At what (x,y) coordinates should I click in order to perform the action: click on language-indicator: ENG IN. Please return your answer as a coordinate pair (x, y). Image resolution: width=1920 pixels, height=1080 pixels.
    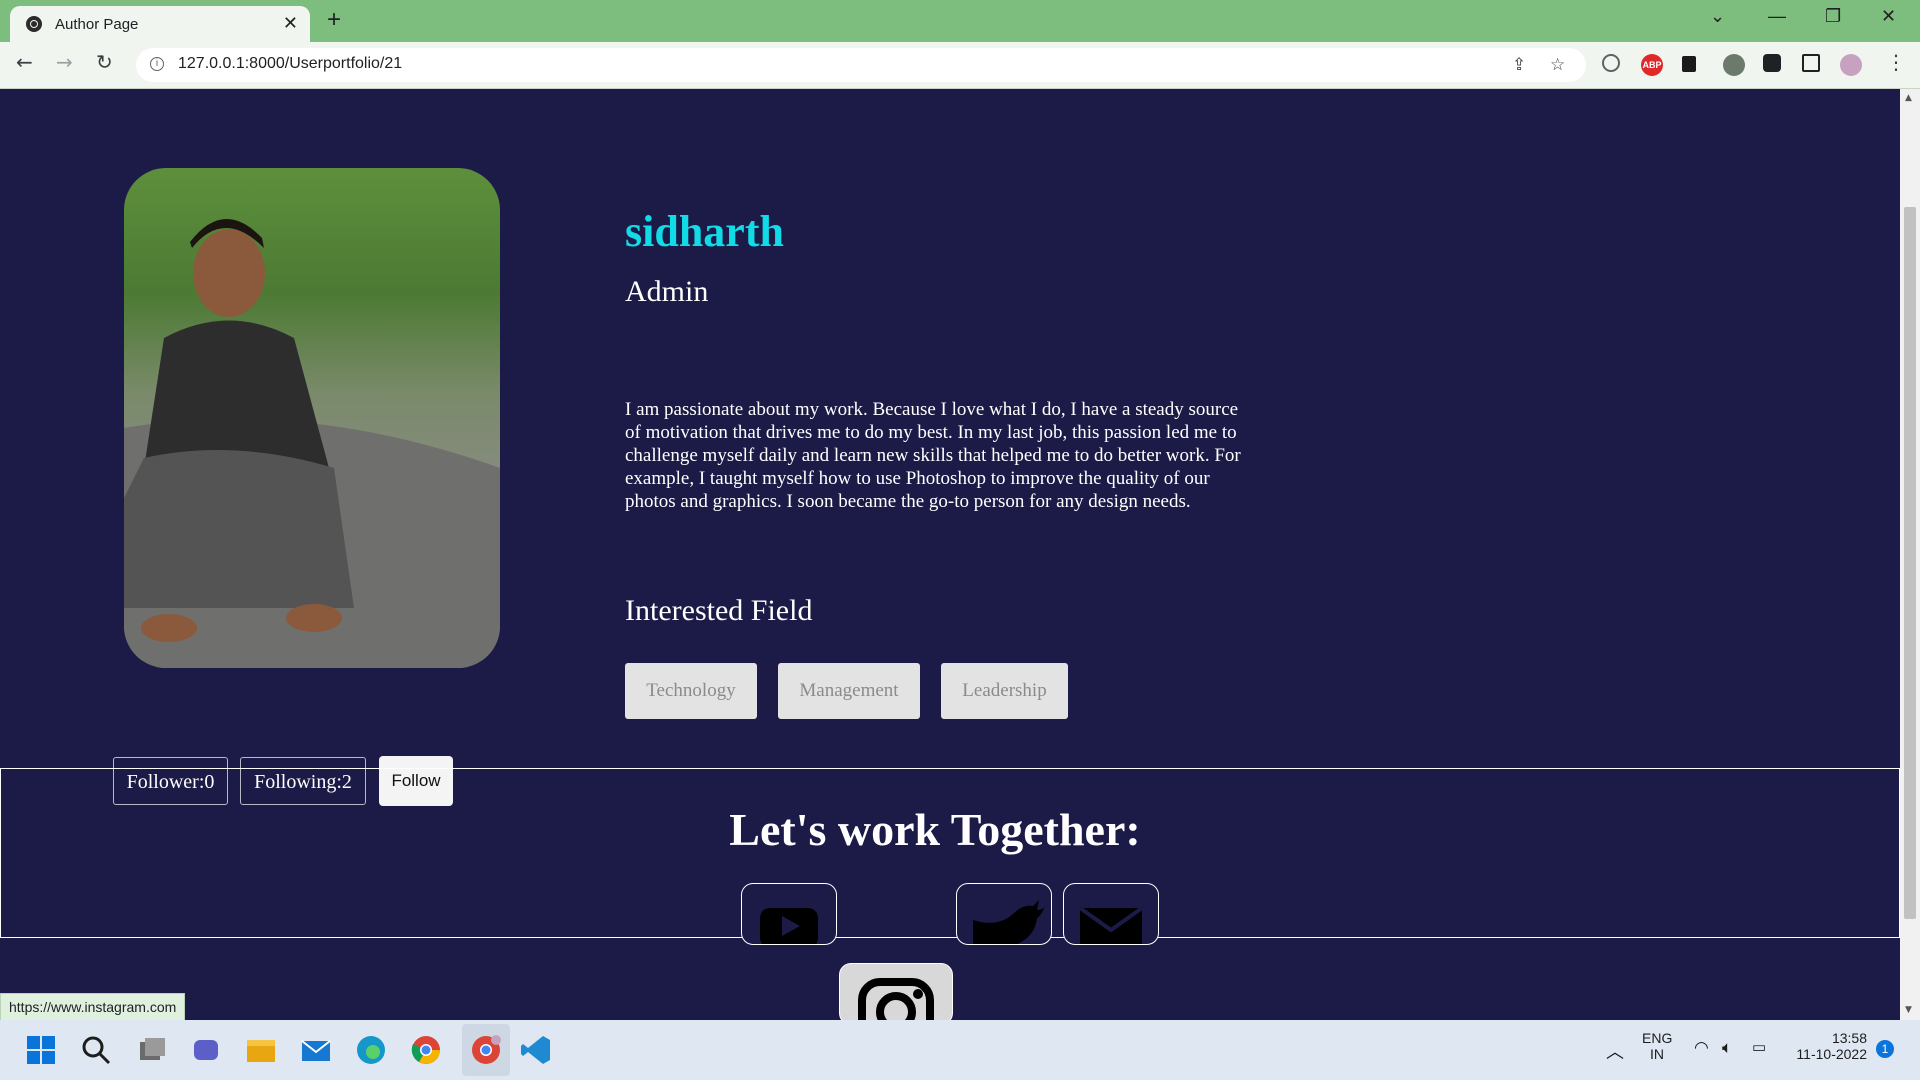
    Looking at the image, I should click on (1657, 1046).